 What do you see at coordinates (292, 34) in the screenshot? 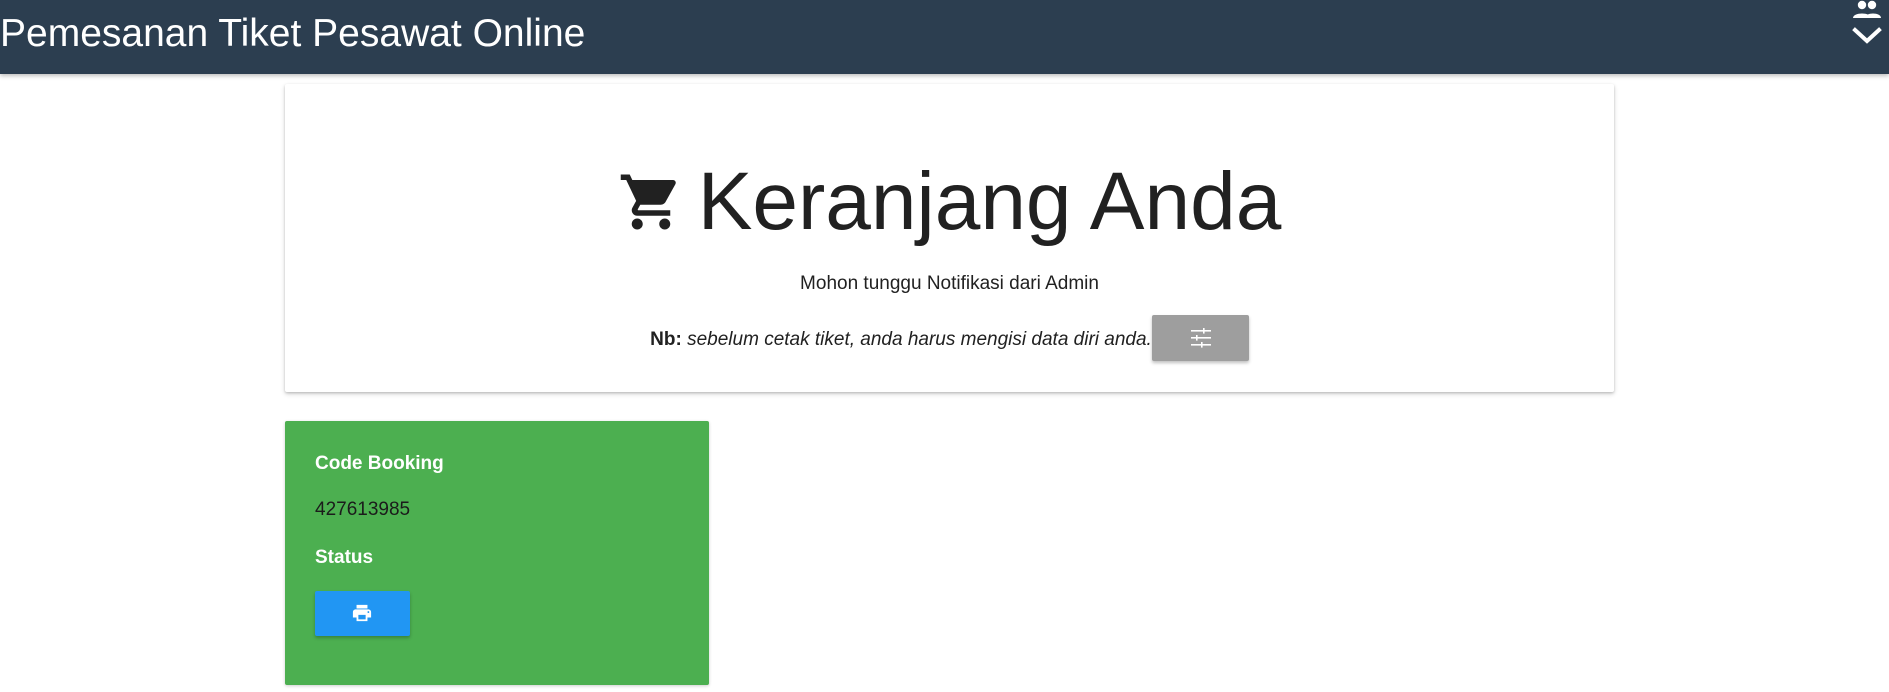
I see `app-title: Pemesanan Tiket Pesawat Online` at bounding box center [292, 34].